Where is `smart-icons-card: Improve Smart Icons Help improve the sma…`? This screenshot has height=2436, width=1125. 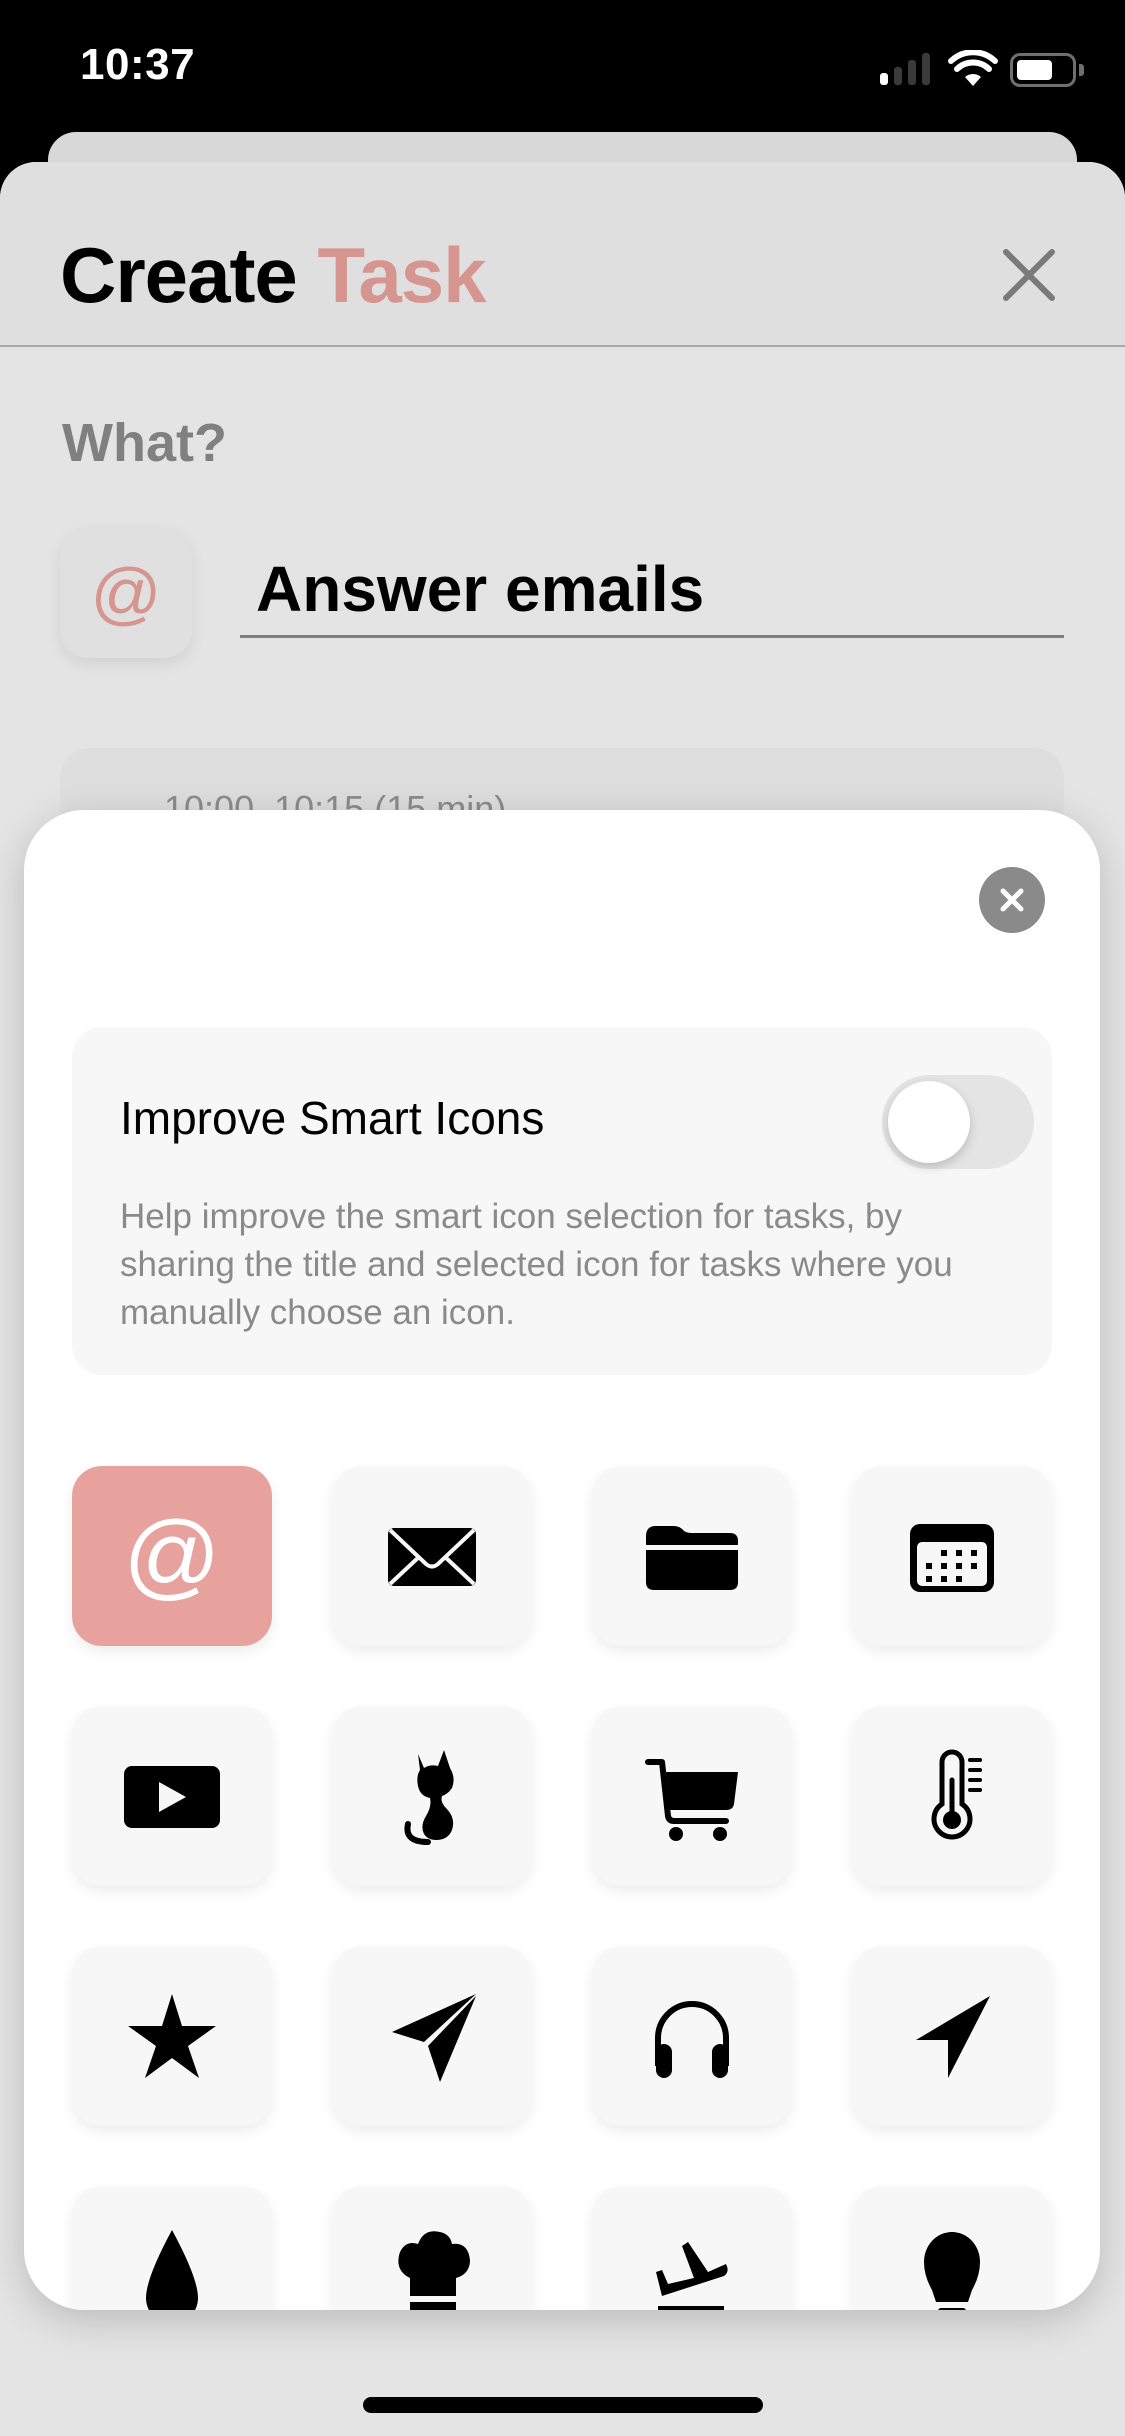 smart-icons-card: Improve Smart Icons Help improve the sma… is located at coordinates (562, 1201).